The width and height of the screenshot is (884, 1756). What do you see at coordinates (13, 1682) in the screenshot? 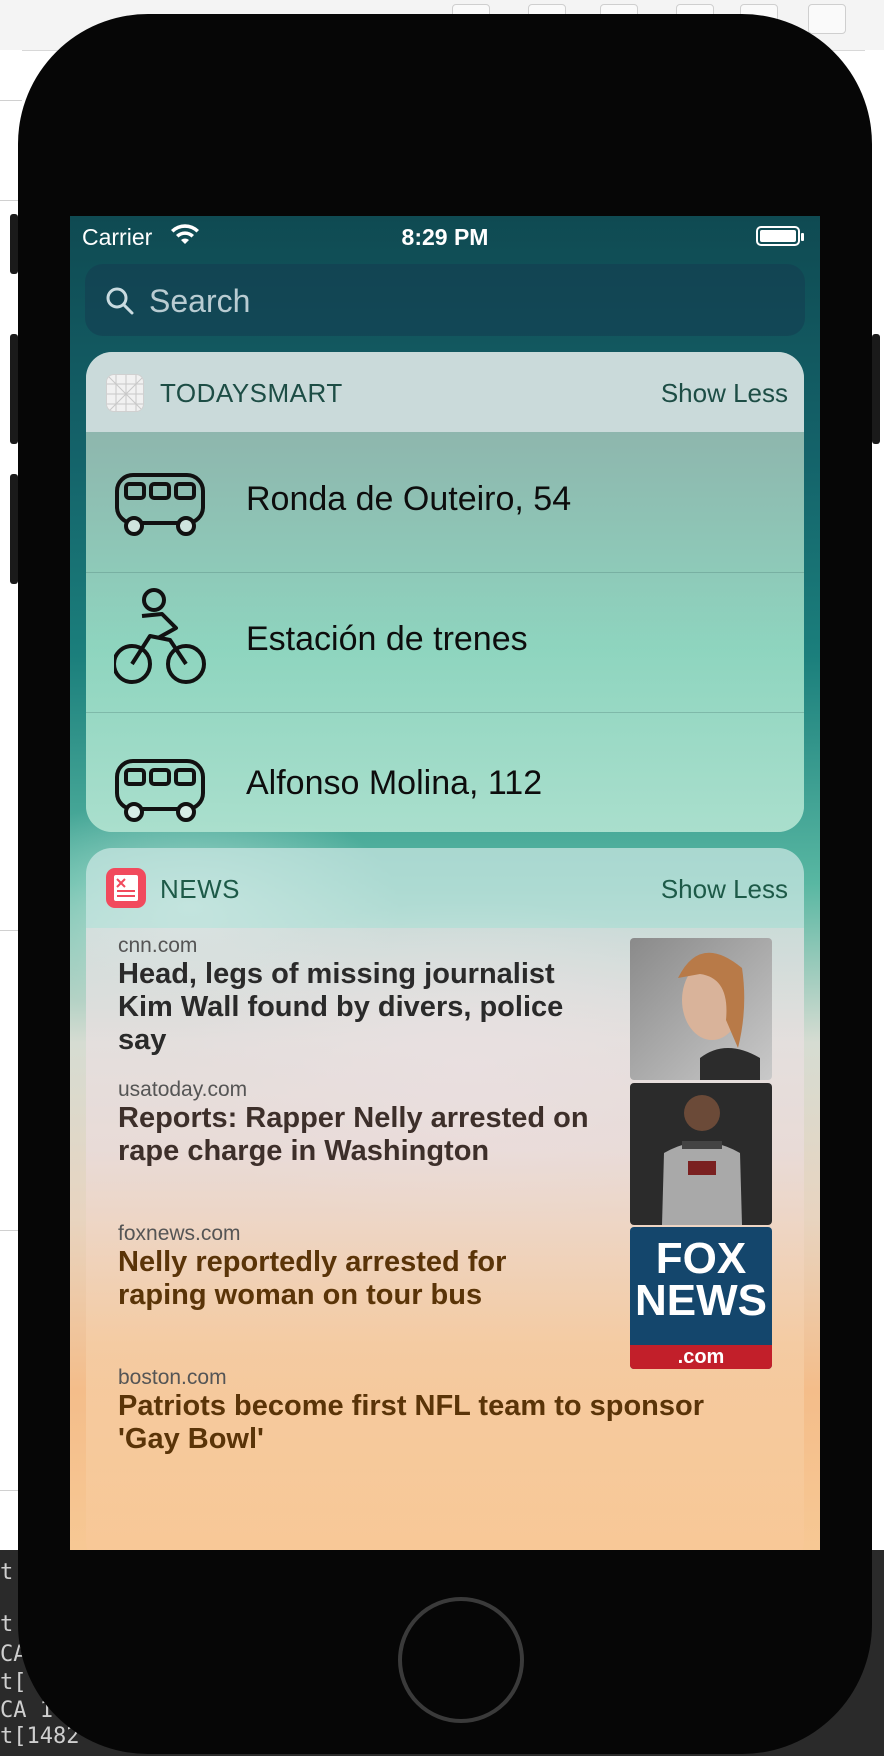
I see `console-line: t[` at bounding box center [13, 1682].